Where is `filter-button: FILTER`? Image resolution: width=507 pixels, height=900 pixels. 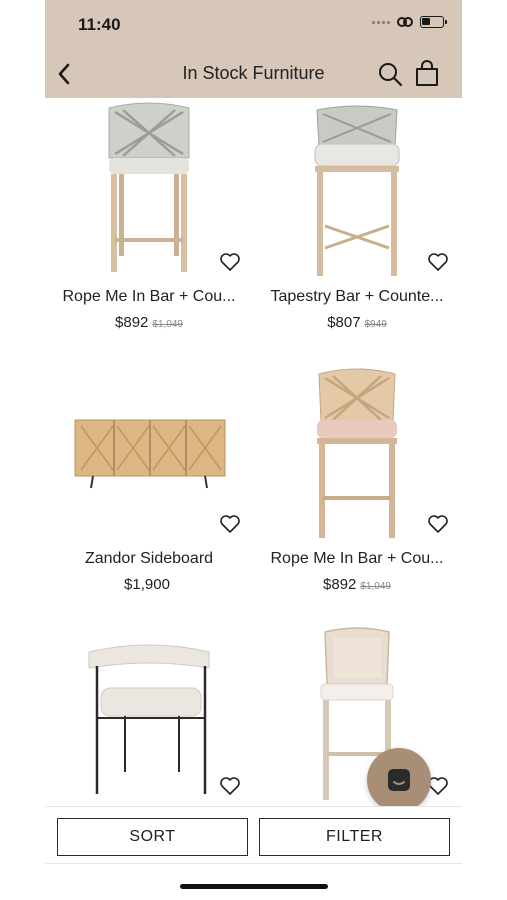 filter-button: FILTER is located at coordinates (354, 837).